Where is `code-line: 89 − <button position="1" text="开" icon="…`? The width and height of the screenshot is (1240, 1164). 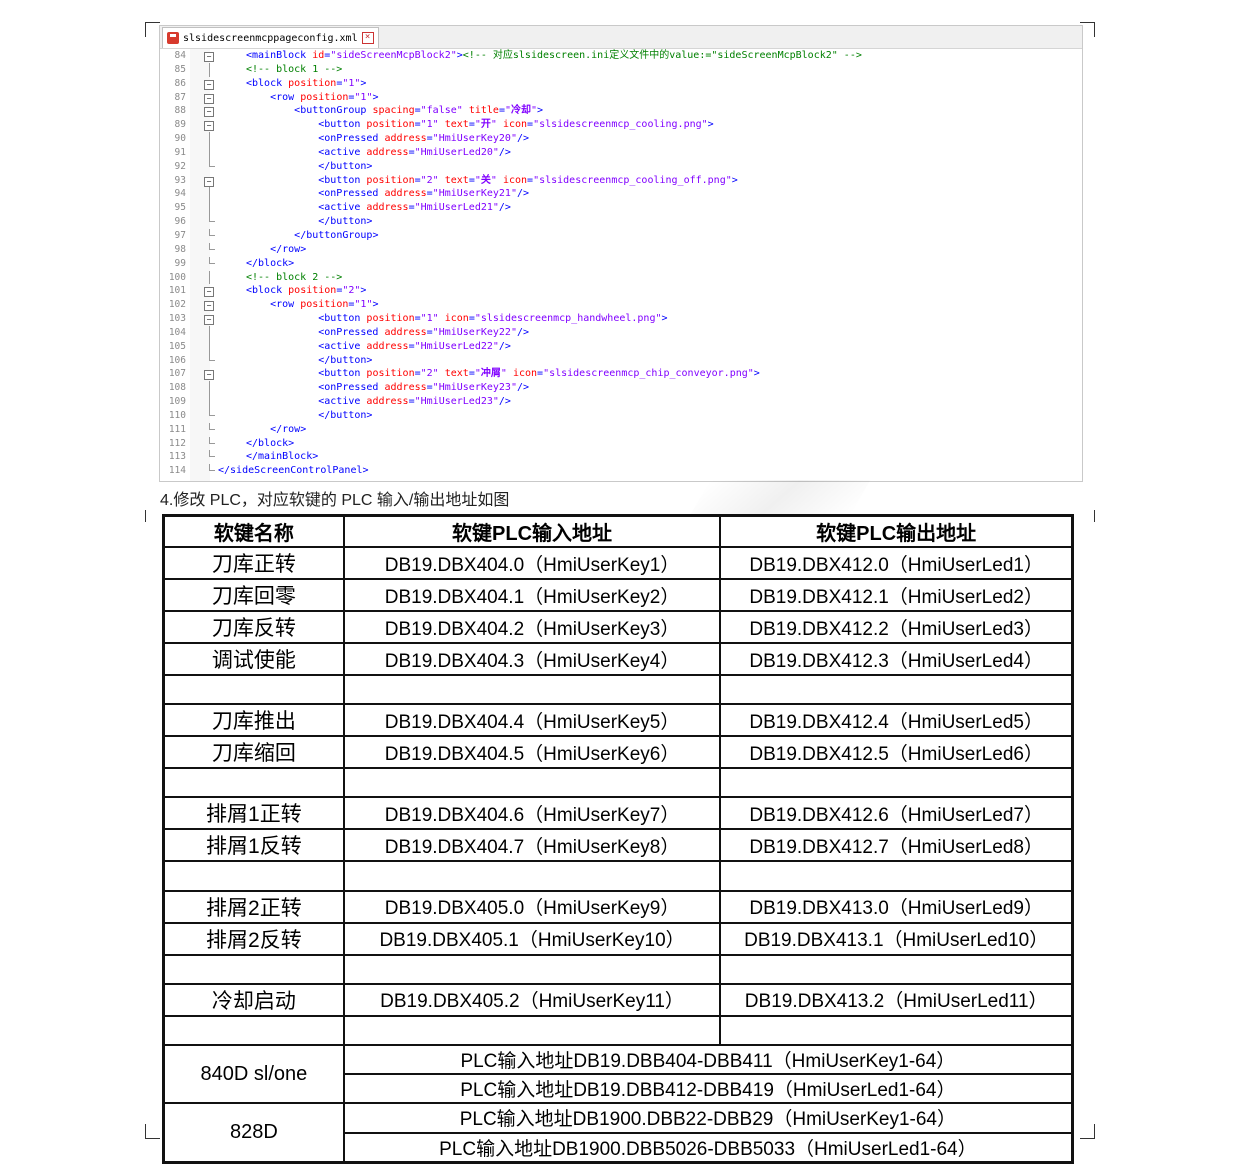 code-line: 89 − <button position="1" text="开" icon="… is located at coordinates (621, 125).